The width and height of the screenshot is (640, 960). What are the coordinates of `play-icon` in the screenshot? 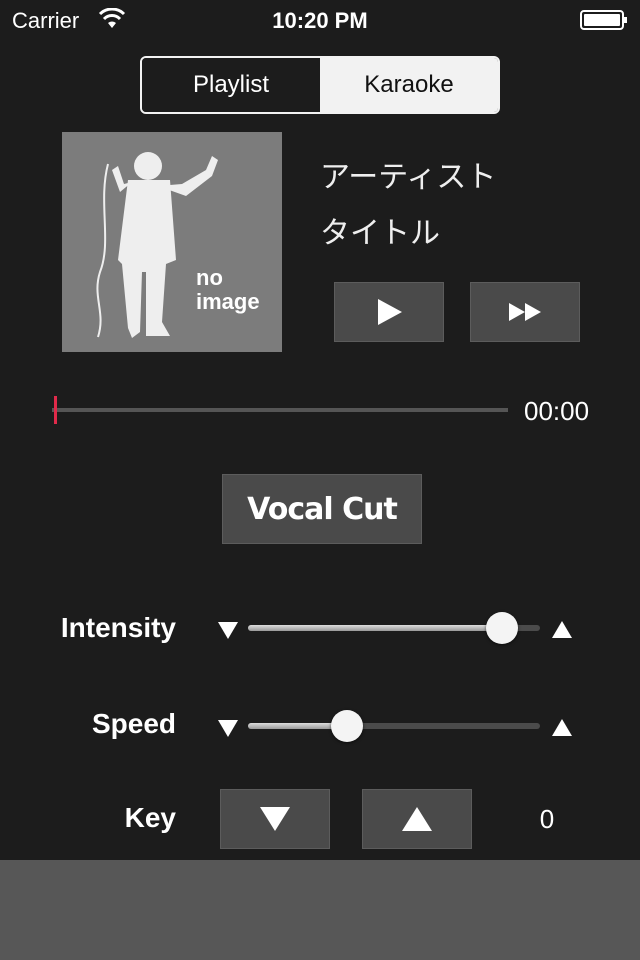 It's located at (390, 312).